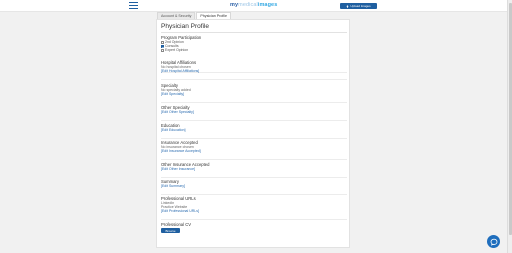  I want to click on edit-insurance-accepted-link: [Edit Insurance Accepted], so click(254, 151).